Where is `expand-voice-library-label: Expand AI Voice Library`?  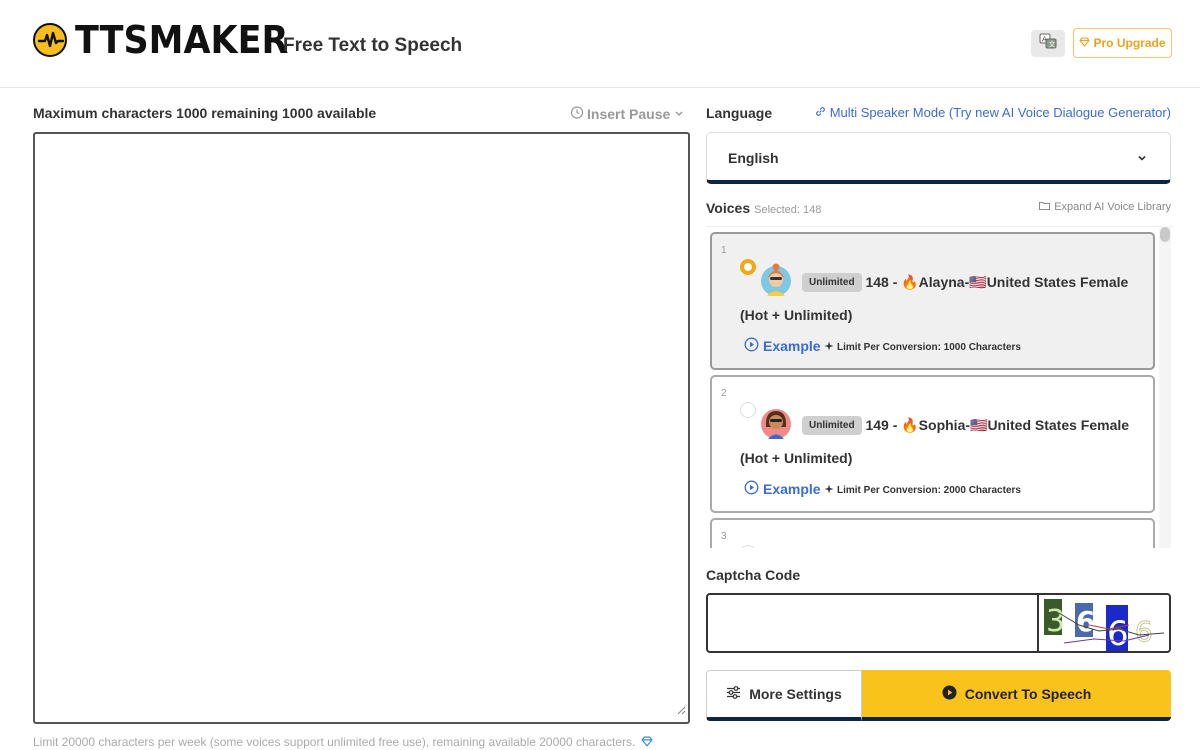
expand-voice-library-label: Expand AI Voice Library is located at coordinates (1112, 207).